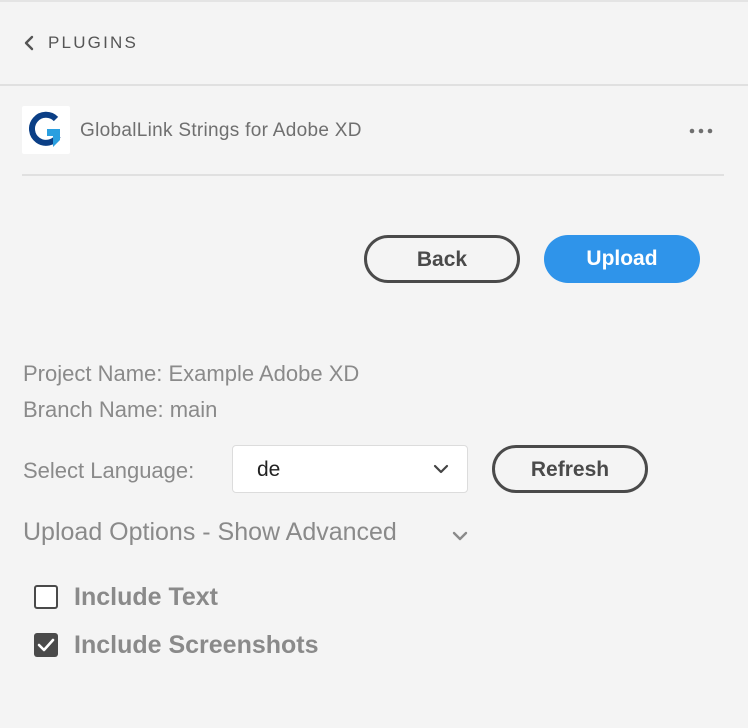 The image size is (748, 728). I want to click on plugin-name: GlobalLink Strings for Adobe XD, so click(221, 130).